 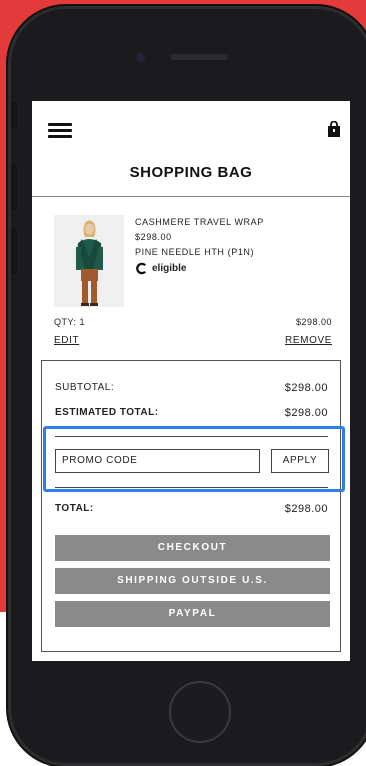 I want to click on checkout-button: CHECKOUT, so click(x=192, y=548).